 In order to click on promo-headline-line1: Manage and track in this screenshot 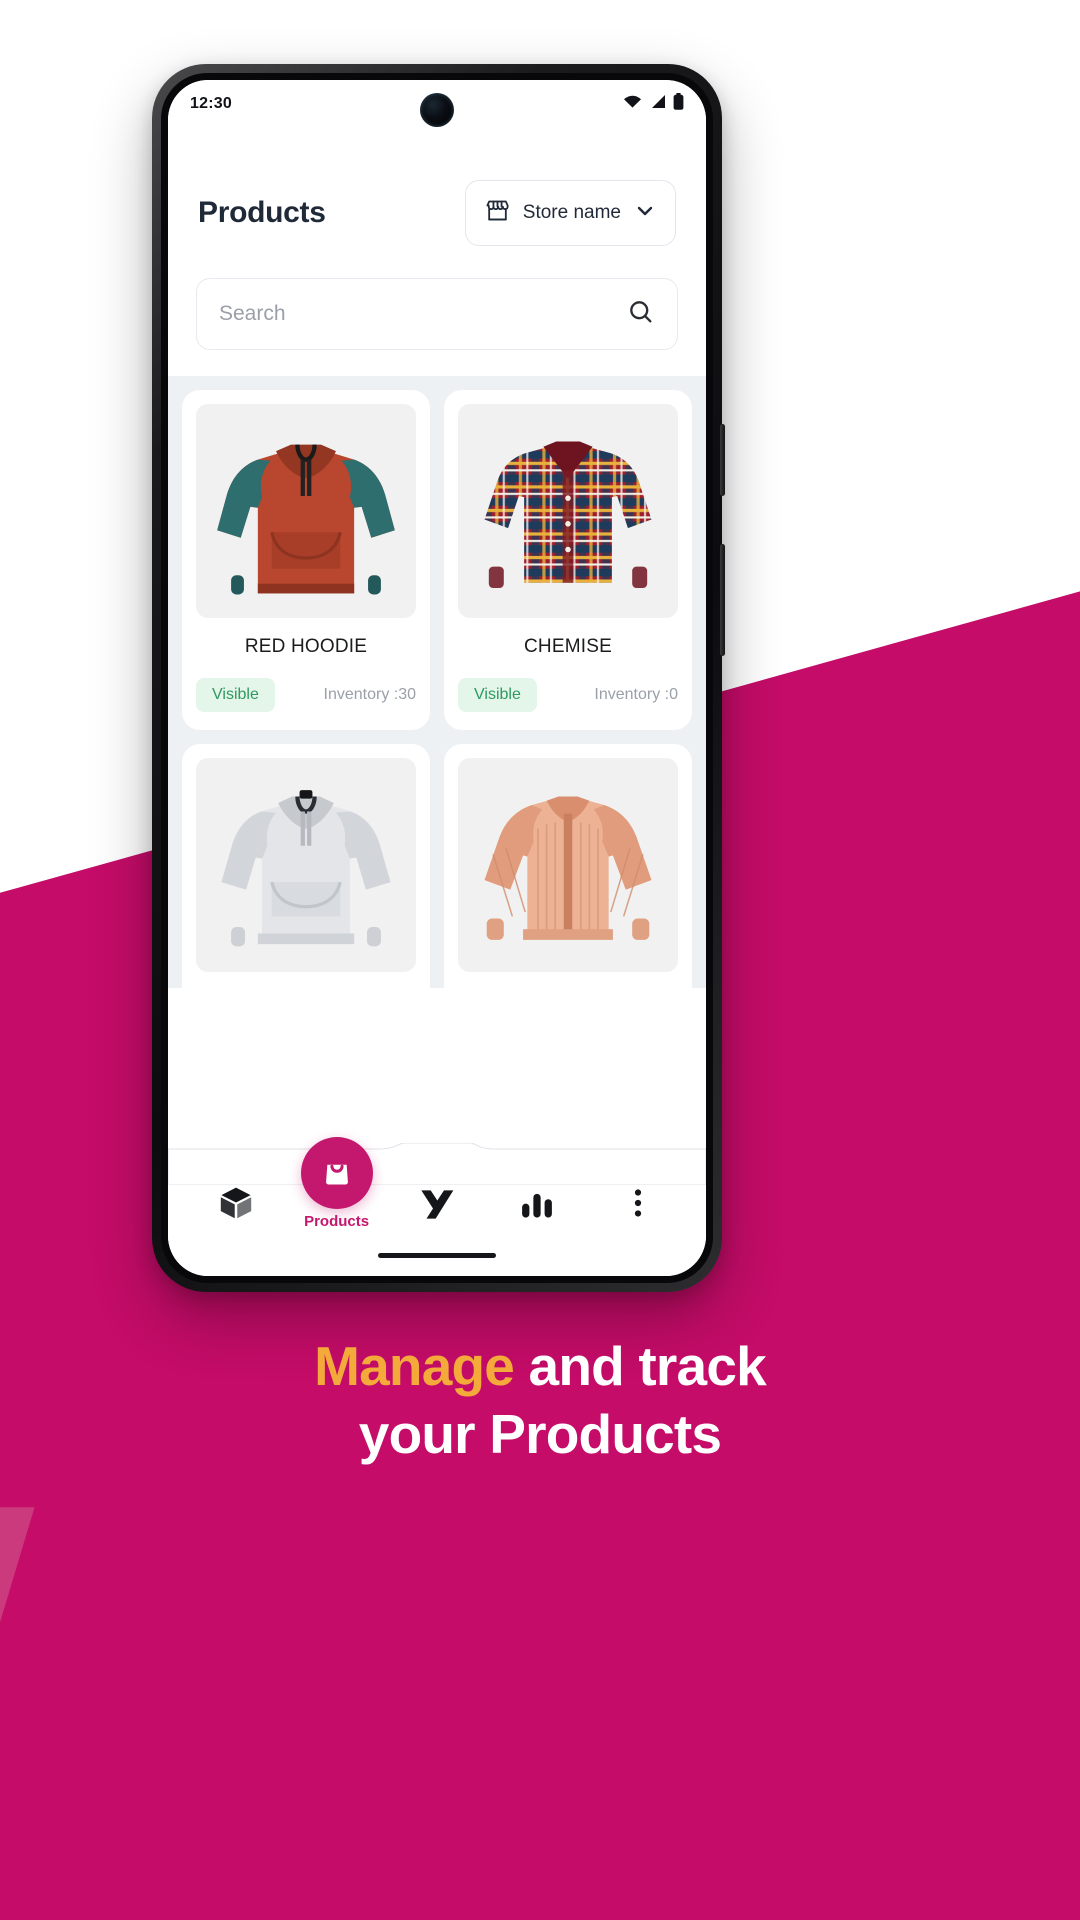, I will do `click(540, 1366)`.